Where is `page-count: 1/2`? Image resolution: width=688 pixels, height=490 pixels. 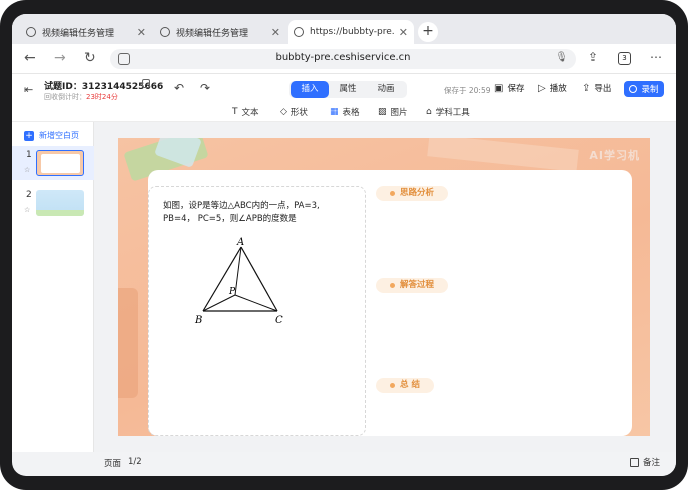 page-count: 1/2 is located at coordinates (135, 462).